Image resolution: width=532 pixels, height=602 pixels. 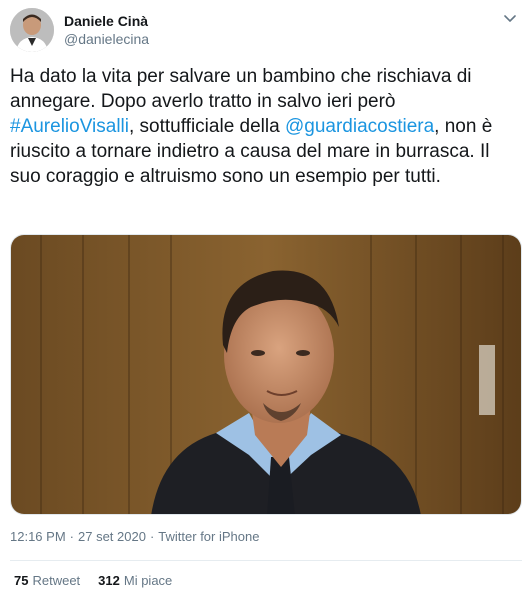 What do you see at coordinates (112, 537) in the screenshot?
I see `tweet-date: 27 set 2020` at bounding box center [112, 537].